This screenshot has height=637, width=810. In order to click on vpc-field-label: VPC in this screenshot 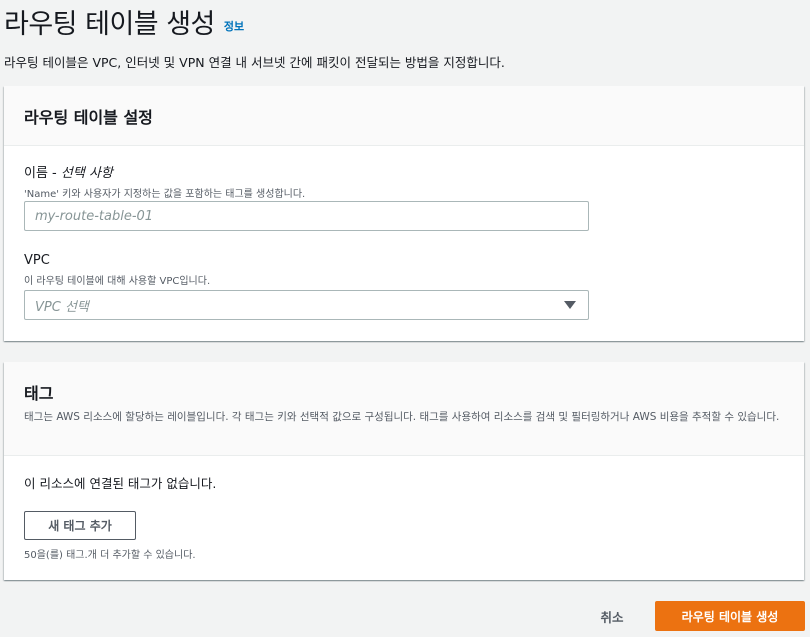, I will do `click(37, 260)`.